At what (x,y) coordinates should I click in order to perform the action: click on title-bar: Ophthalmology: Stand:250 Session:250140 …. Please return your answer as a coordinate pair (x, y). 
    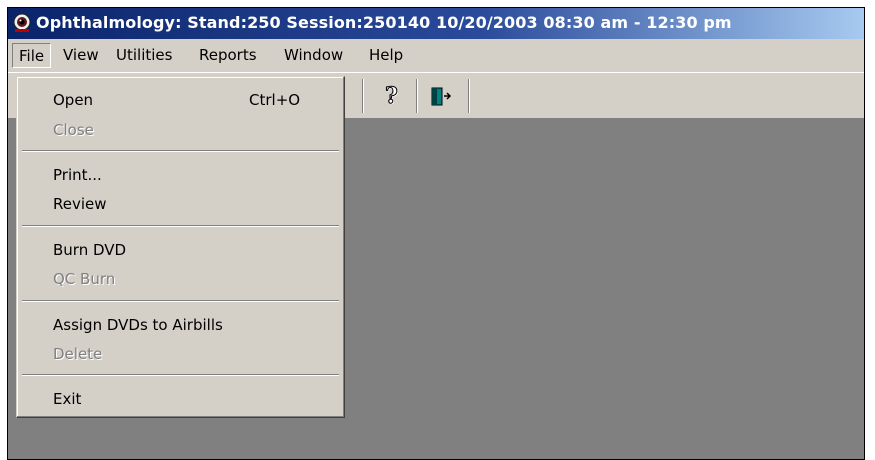
    Looking at the image, I should click on (436, 23).